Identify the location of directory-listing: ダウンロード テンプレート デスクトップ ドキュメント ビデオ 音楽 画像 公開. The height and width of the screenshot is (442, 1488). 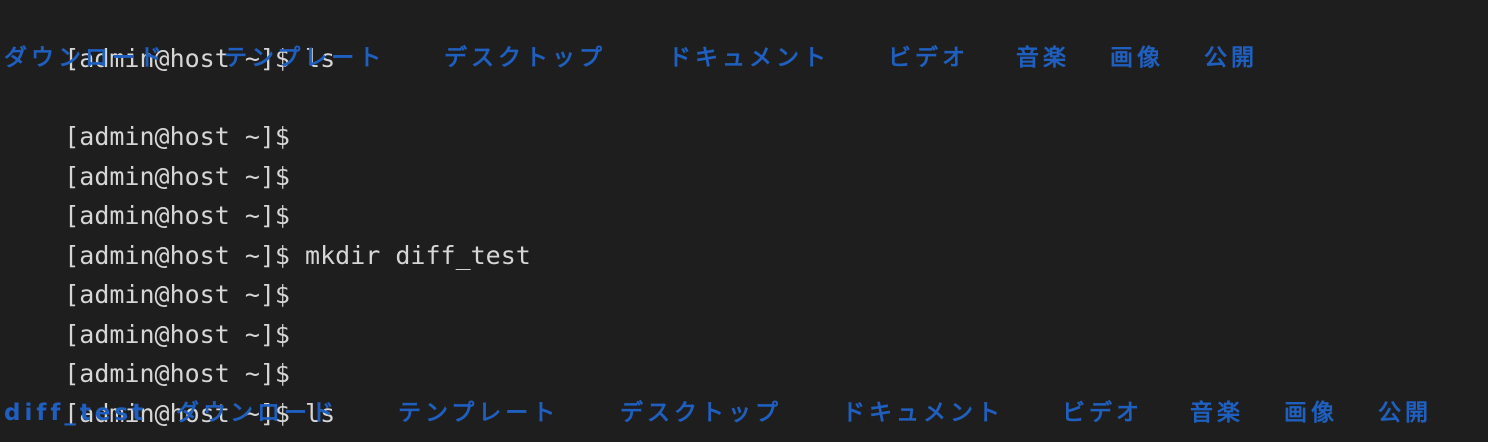
(629, 58).